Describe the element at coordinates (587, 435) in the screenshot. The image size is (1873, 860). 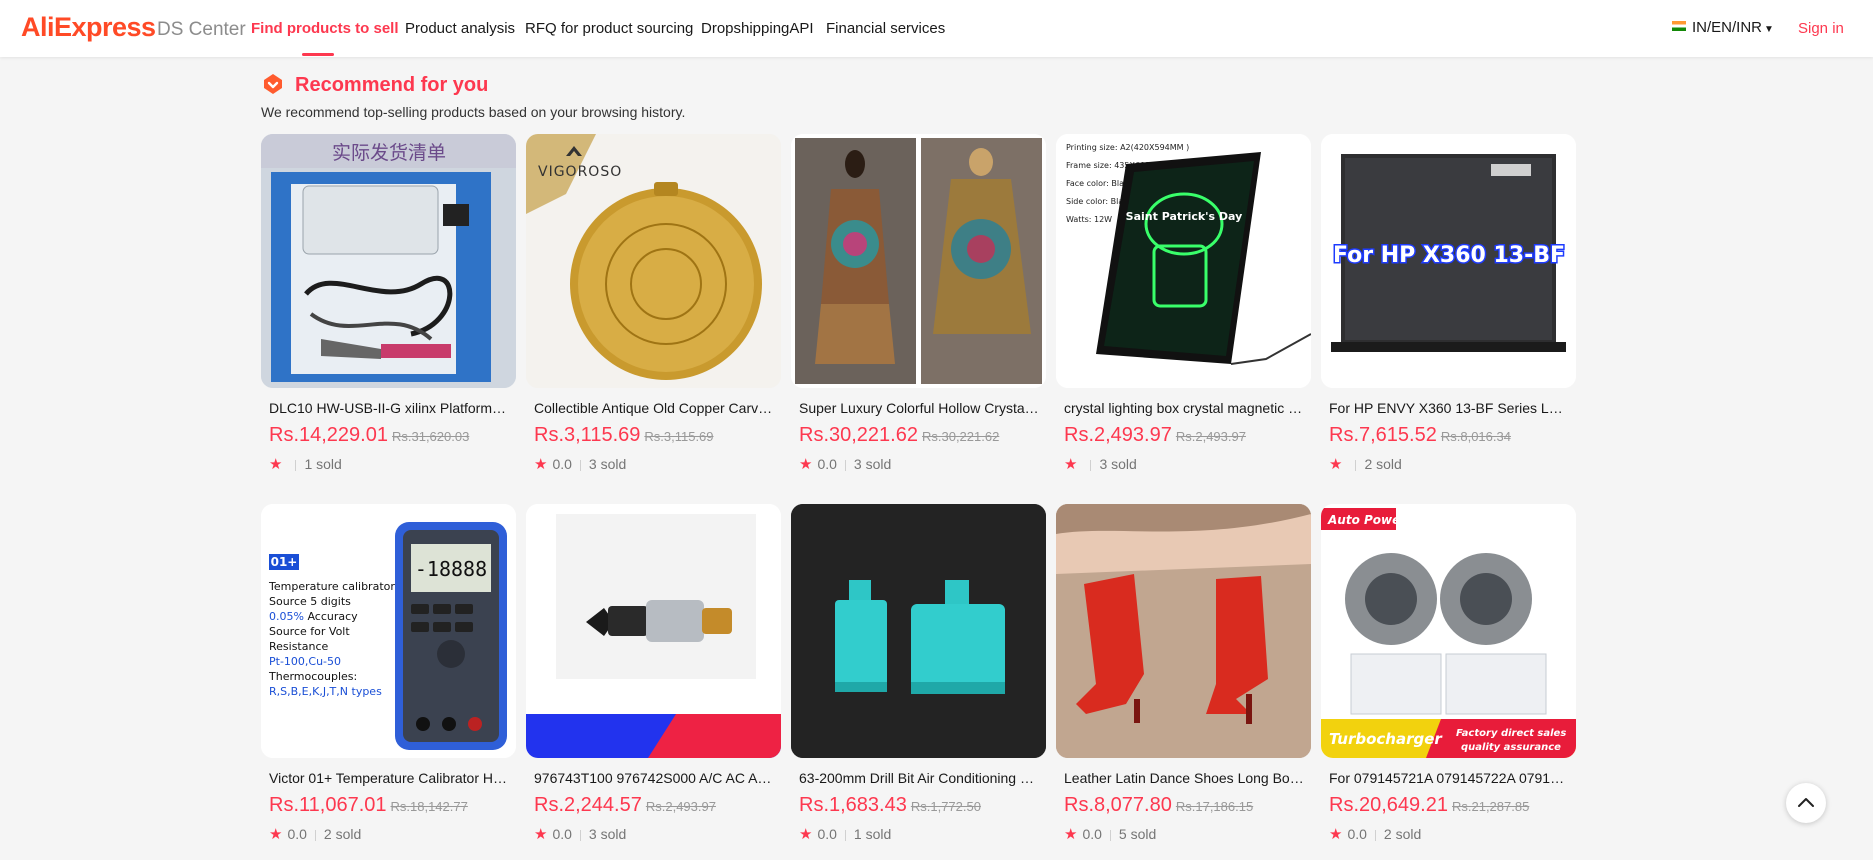
I see `product-price: Rs.3,115.69` at that location.